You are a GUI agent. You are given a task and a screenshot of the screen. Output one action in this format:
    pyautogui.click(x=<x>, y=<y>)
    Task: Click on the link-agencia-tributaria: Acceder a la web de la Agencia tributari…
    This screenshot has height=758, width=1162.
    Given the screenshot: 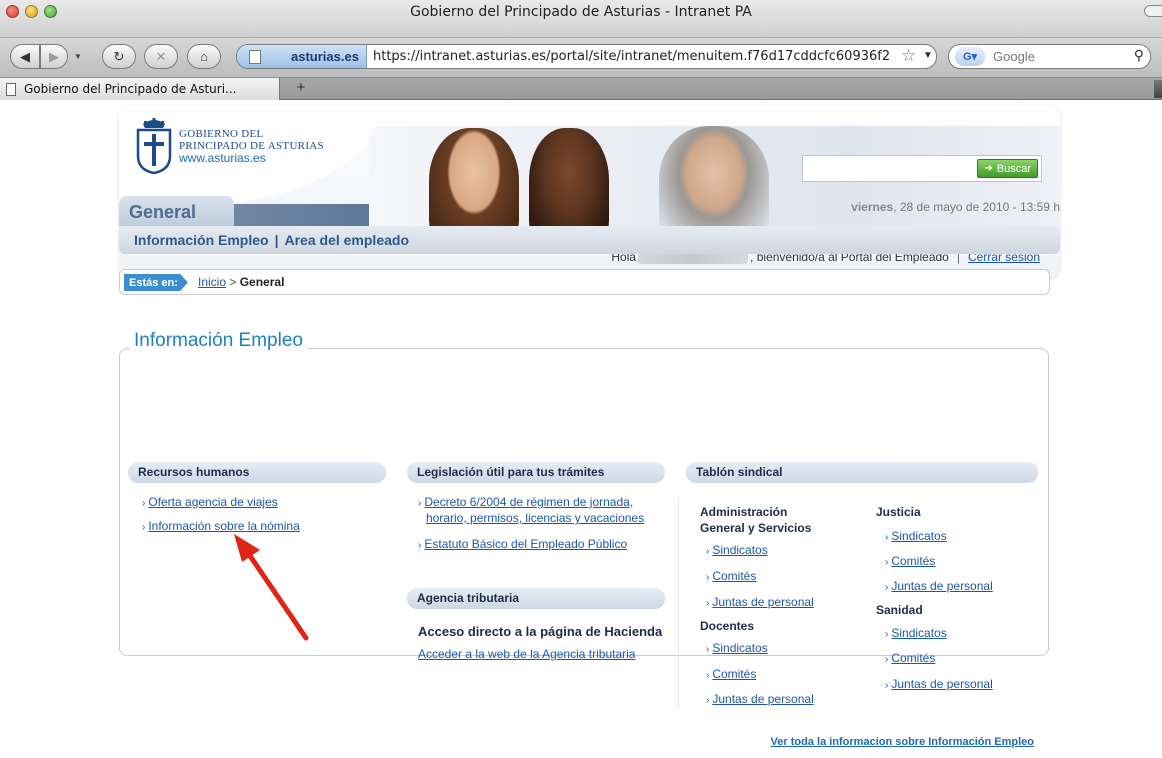 What is the action you would take?
    pyautogui.click(x=526, y=654)
    